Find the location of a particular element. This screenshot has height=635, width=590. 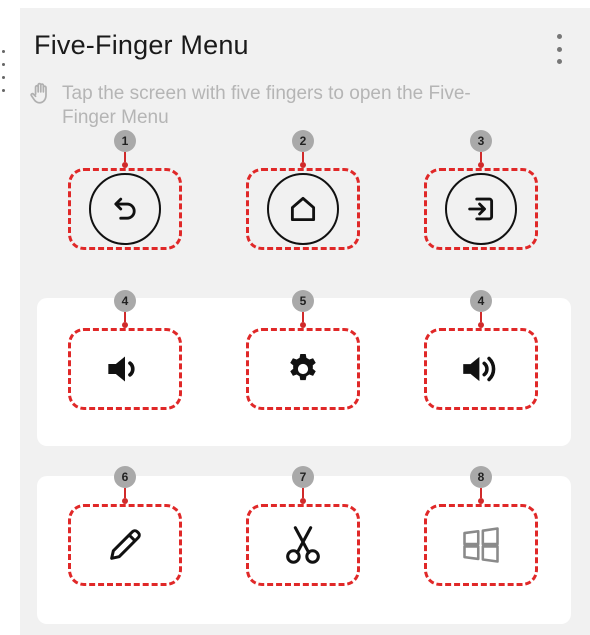

back-button is located at coordinates (125, 209).